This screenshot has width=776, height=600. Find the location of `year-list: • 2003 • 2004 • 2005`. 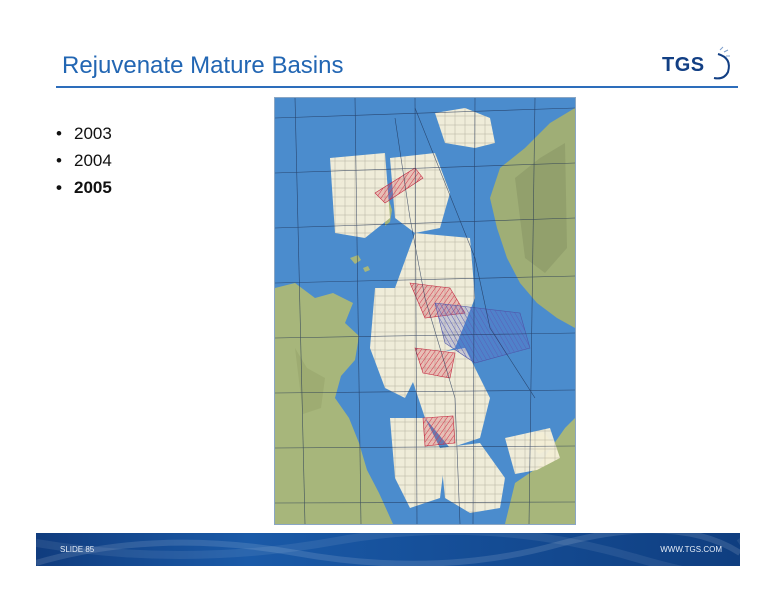

year-list: • 2003 • 2004 • 2005 is located at coordinates (84, 160).